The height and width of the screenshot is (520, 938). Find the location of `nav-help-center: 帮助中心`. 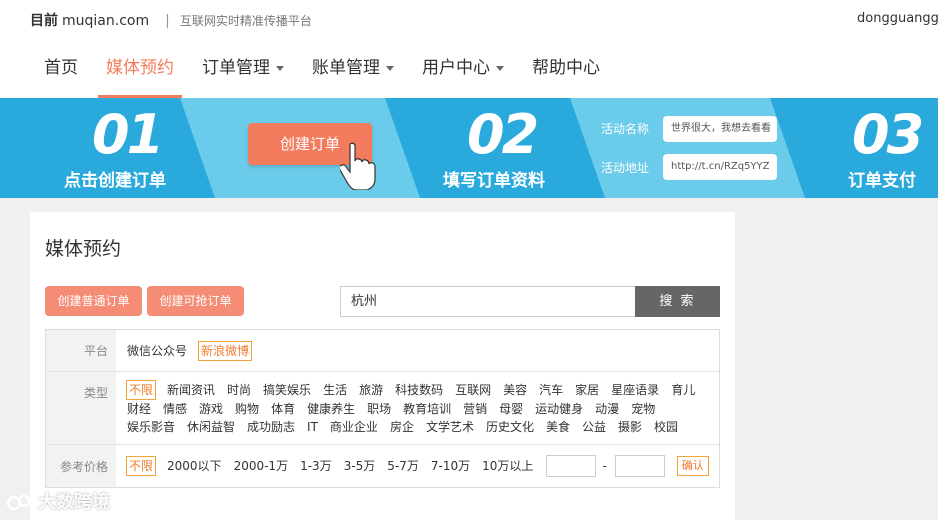

nav-help-center: 帮助中心 is located at coordinates (566, 74).